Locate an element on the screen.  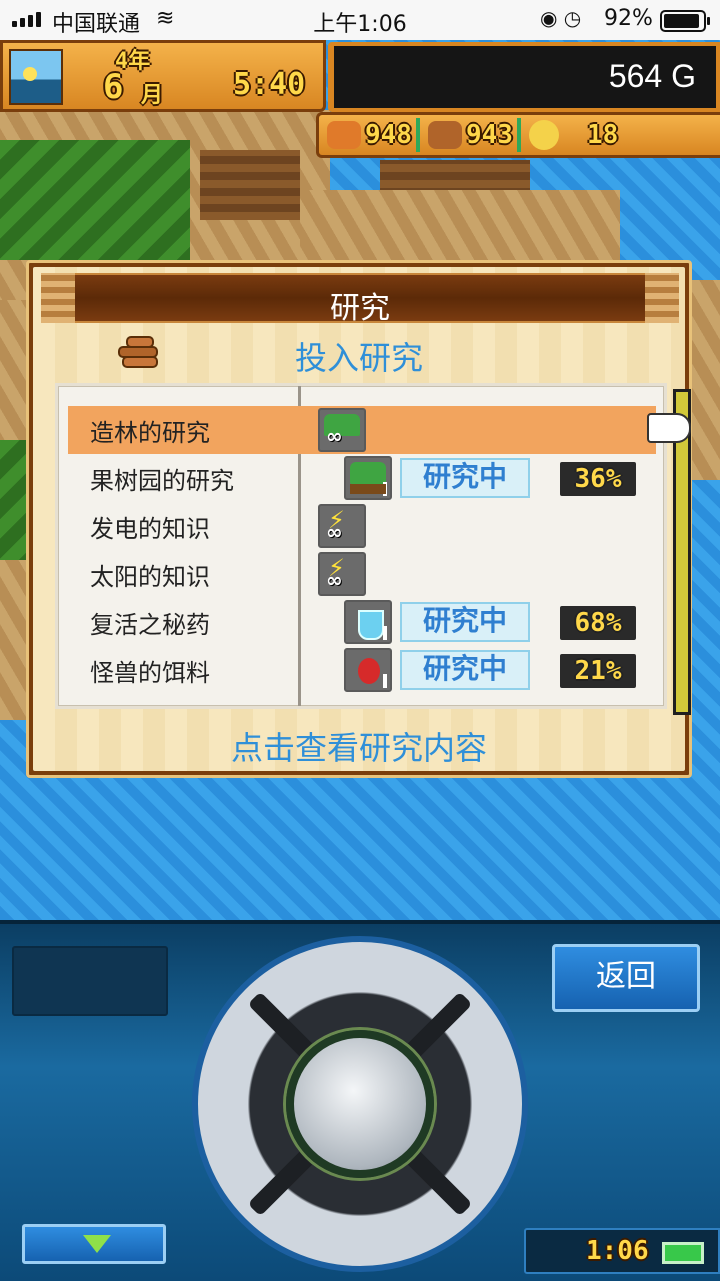
fruit-icon is located at coordinates (368, 670).